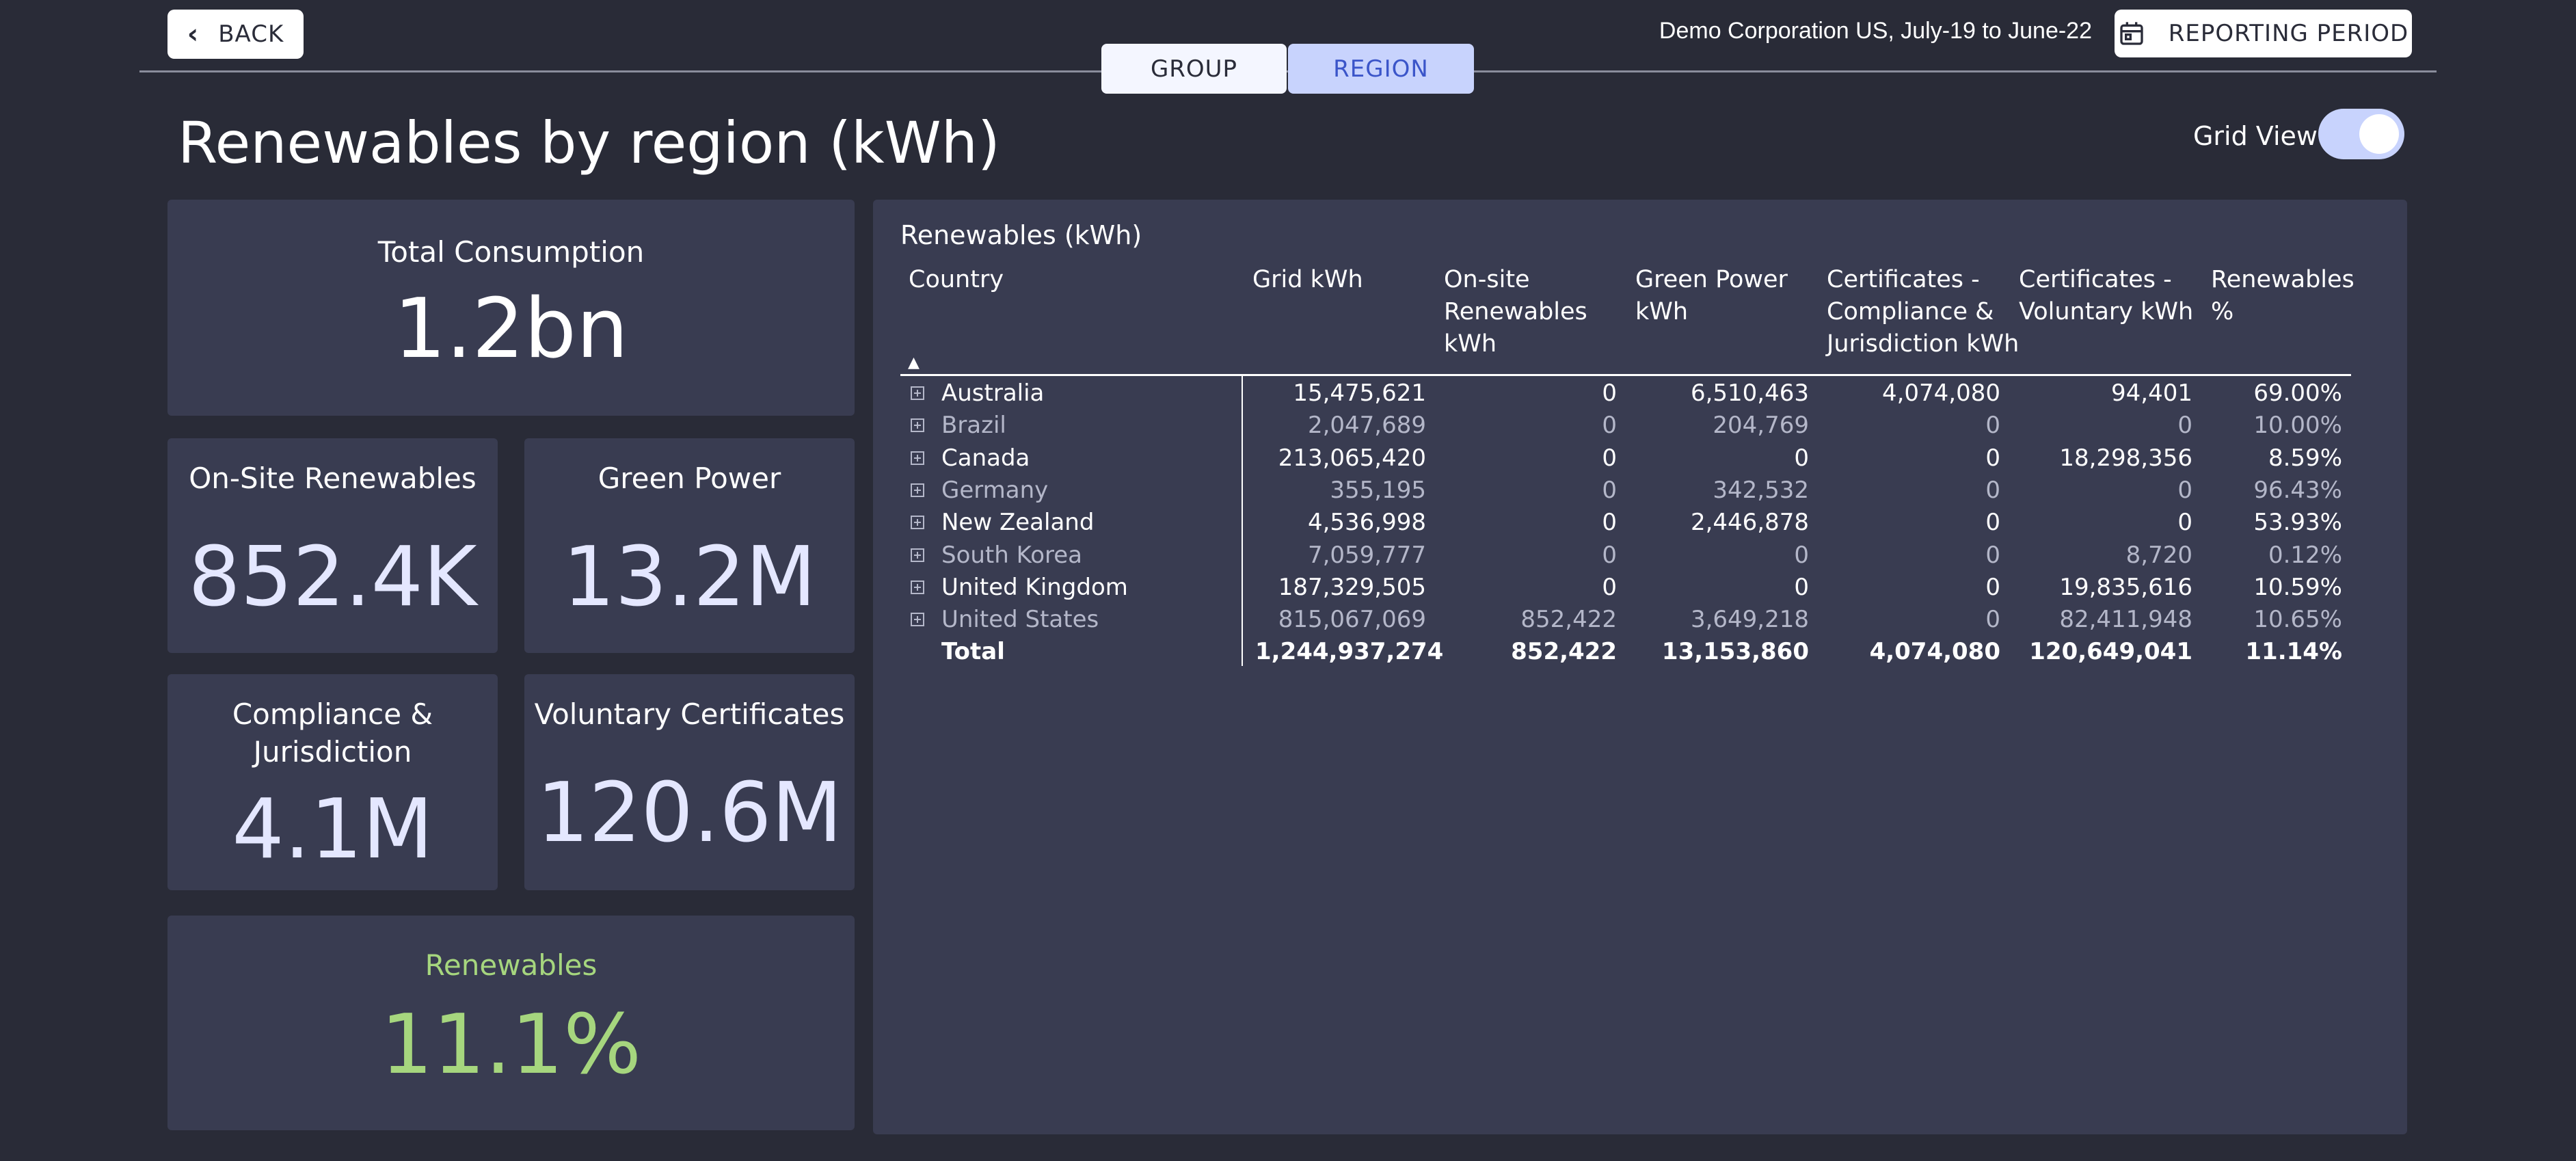 This screenshot has height=1161, width=2576. I want to click on card-renewables: Renewables 11.1%, so click(511, 1023).